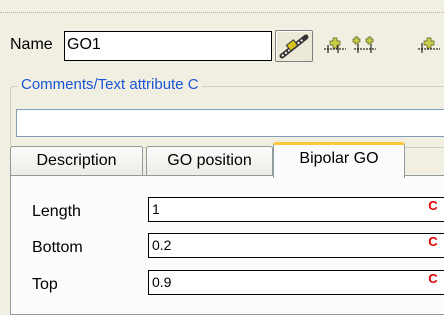 The image size is (444, 315). I want to click on tab-bipolar-go: Bipolar GO, so click(339, 160).